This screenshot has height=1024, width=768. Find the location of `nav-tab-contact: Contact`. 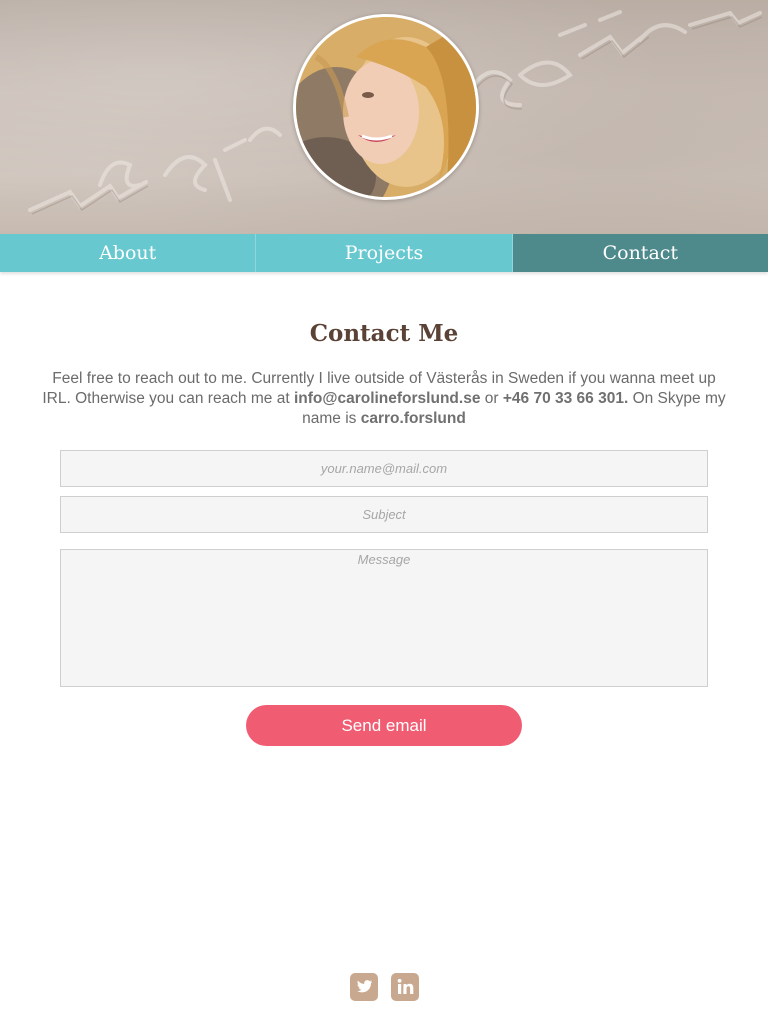

nav-tab-contact: Contact is located at coordinates (639, 253).